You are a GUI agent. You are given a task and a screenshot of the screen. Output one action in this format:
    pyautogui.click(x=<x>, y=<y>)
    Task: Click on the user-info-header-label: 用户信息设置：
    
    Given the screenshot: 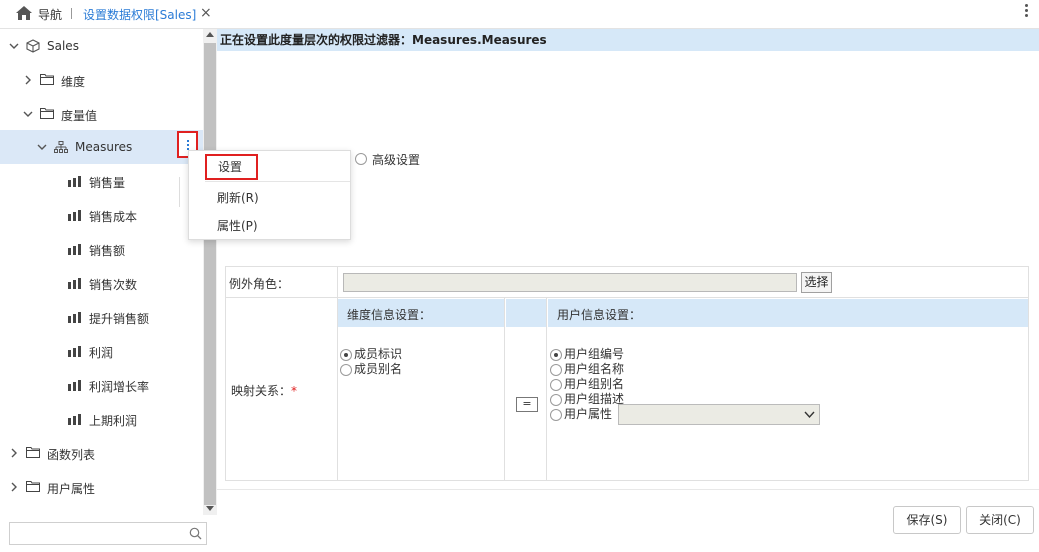 What is the action you would take?
    pyautogui.click(x=599, y=315)
    